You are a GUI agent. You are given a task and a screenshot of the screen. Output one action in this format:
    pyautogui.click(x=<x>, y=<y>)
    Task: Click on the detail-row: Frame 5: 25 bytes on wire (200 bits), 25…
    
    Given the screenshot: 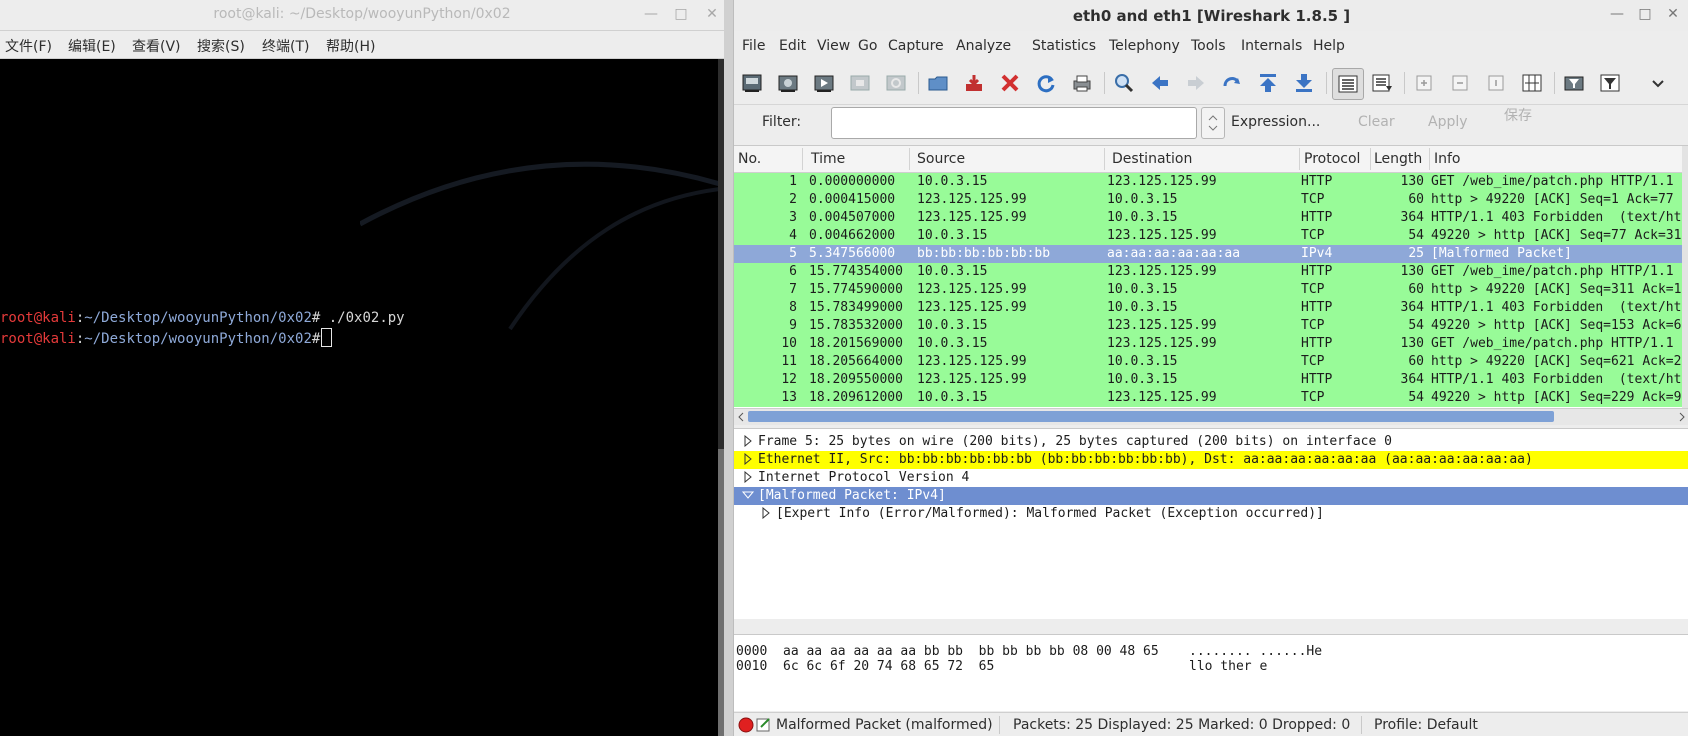 What is the action you would take?
    pyautogui.click(x=1211, y=442)
    